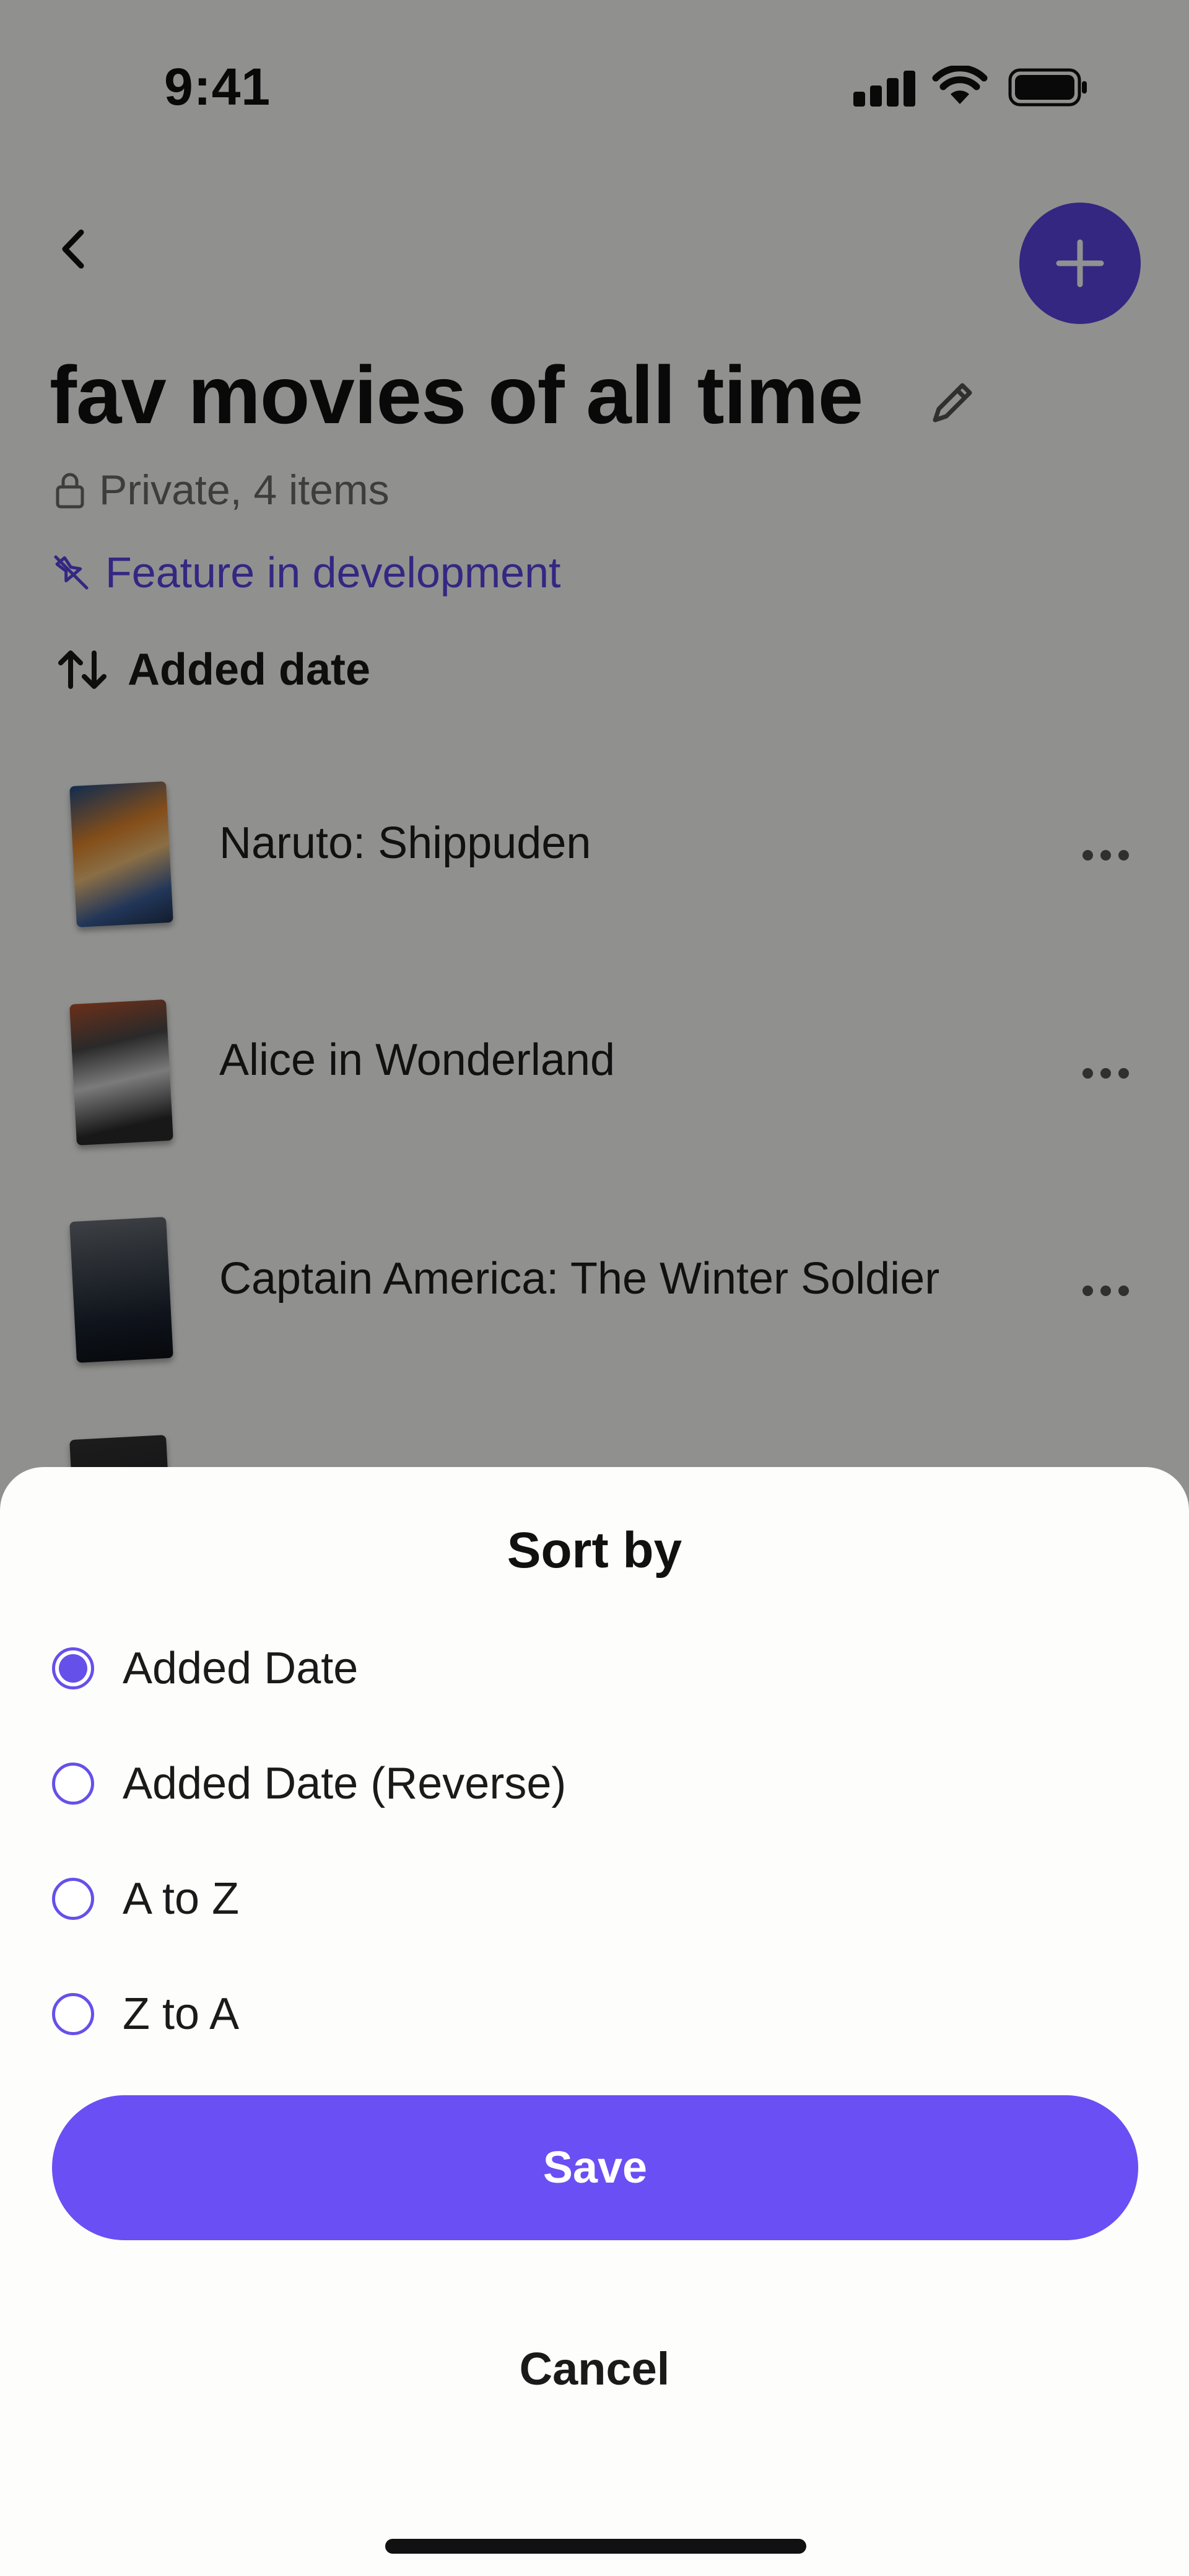 The height and width of the screenshot is (2576, 1189). I want to click on sort-option-added-date-reverse: Added Date (Reverse), so click(309, 1784).